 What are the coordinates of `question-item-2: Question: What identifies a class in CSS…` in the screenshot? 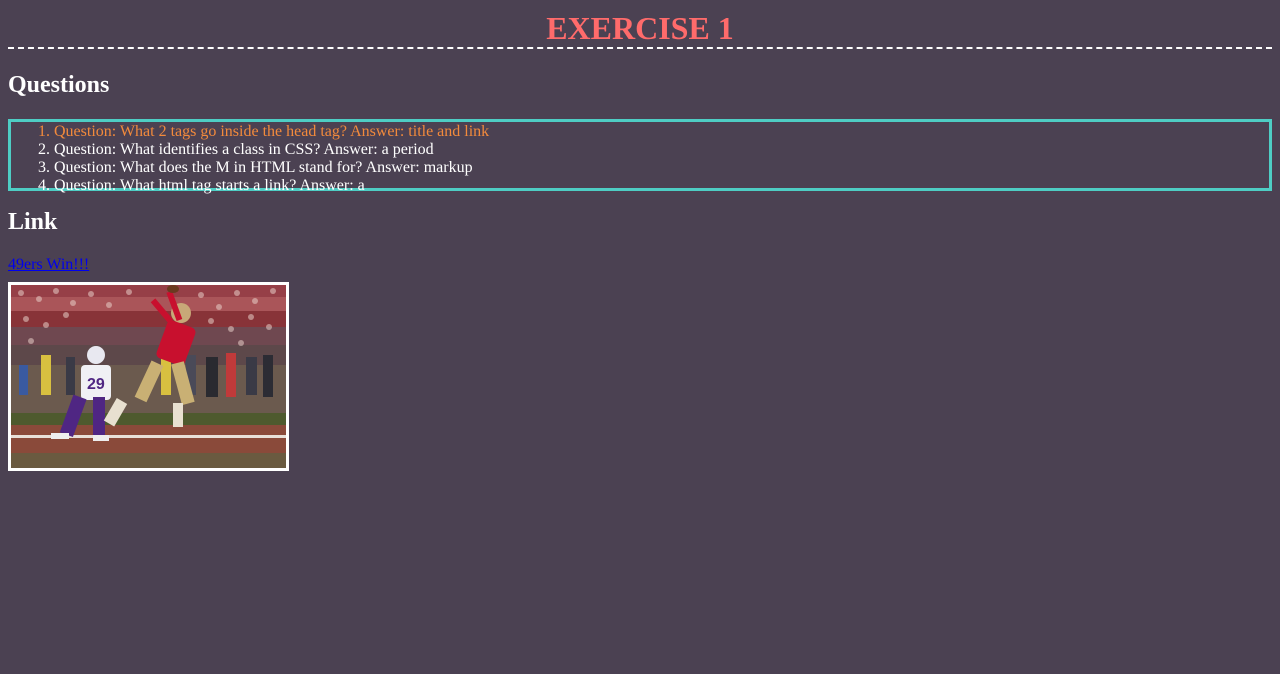 It's located at (661, 150).